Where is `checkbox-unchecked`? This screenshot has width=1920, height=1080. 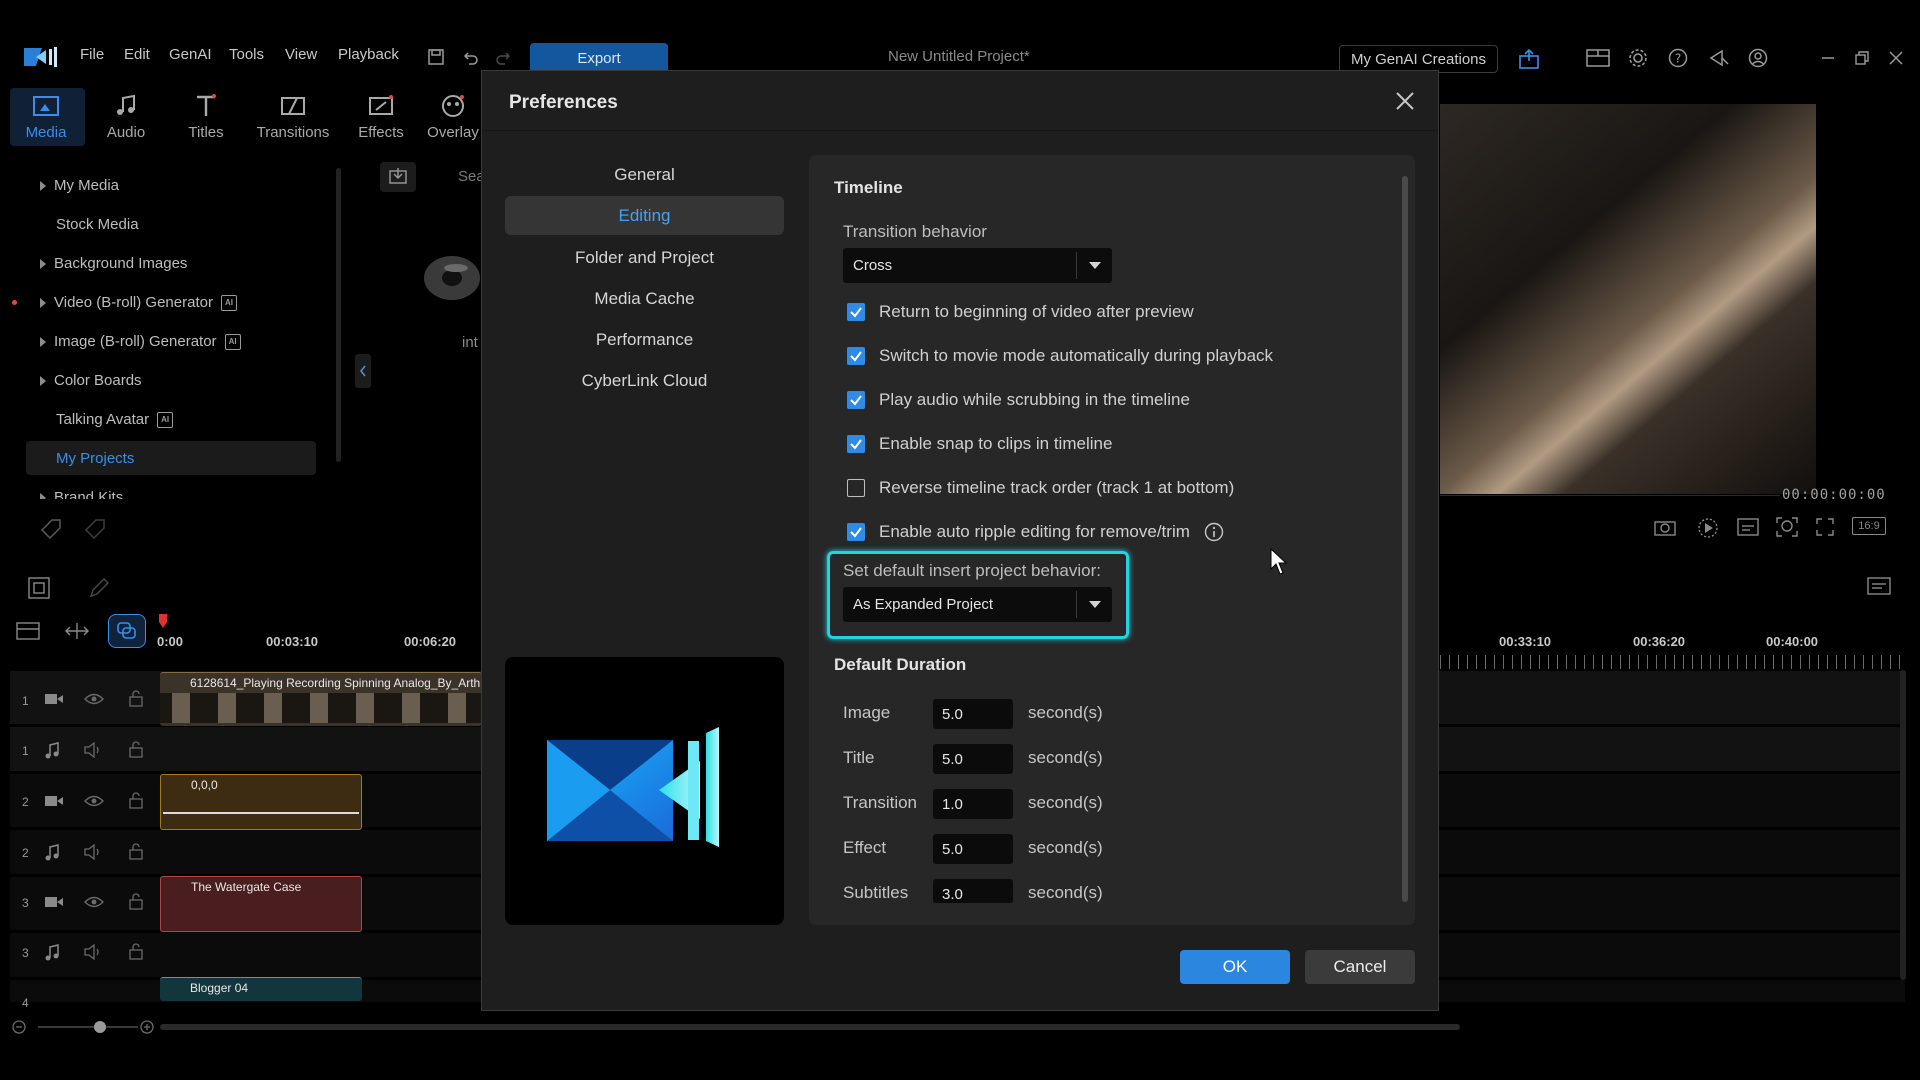
checkbox-unchecked is located at coordinates (856, 488).